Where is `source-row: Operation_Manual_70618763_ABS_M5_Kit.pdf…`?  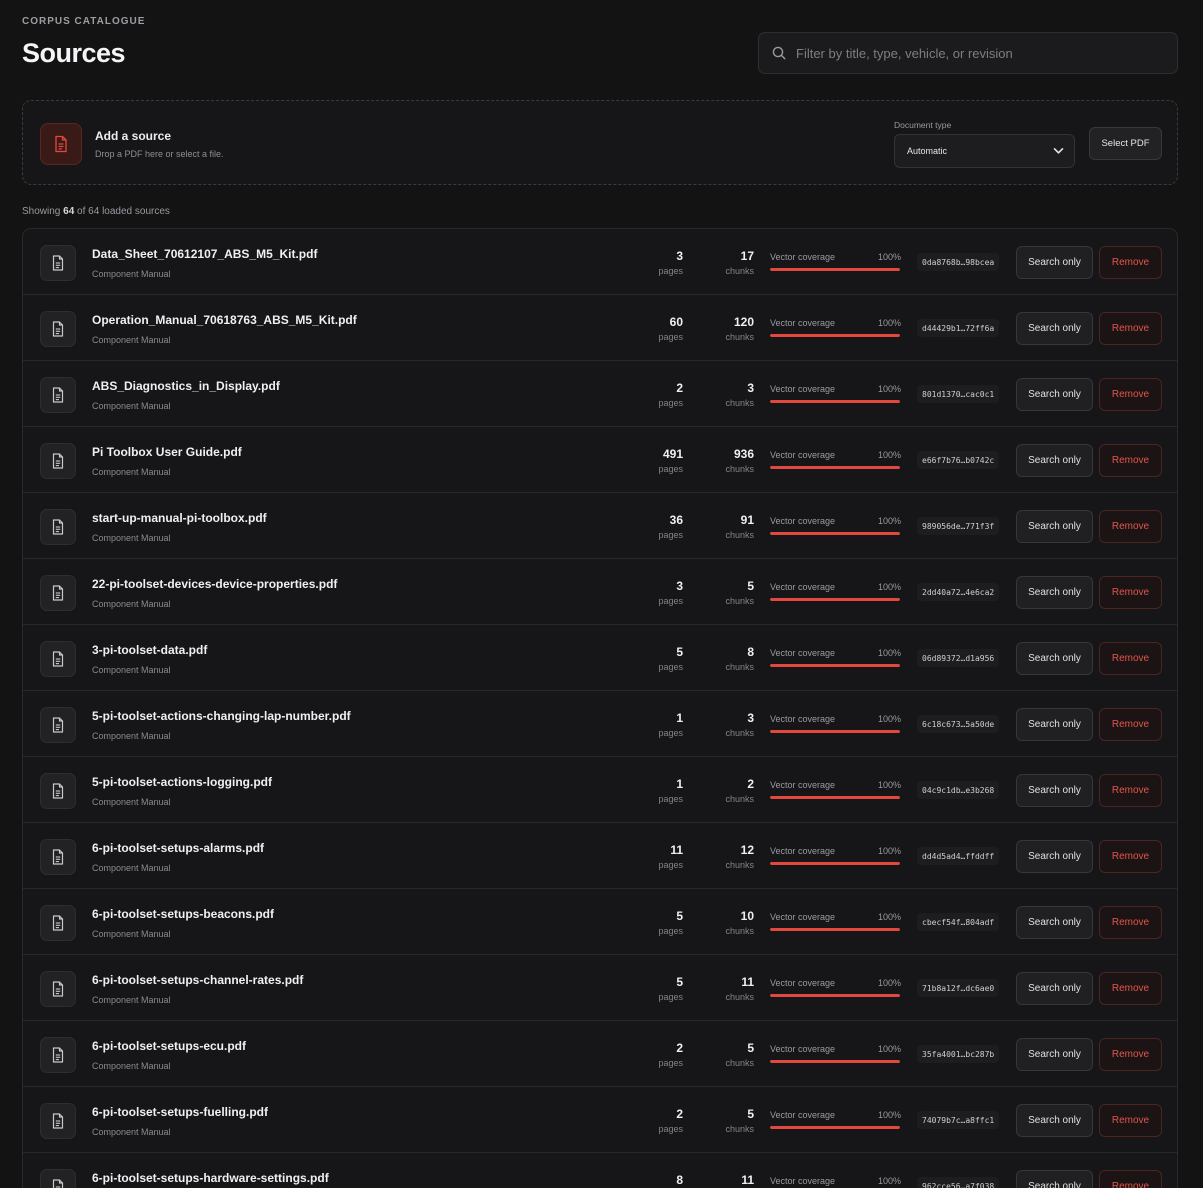
source-row: Operation_Manual_70618763_ABS_M5_Kit.pdf… is located at coordinates (600, 328).